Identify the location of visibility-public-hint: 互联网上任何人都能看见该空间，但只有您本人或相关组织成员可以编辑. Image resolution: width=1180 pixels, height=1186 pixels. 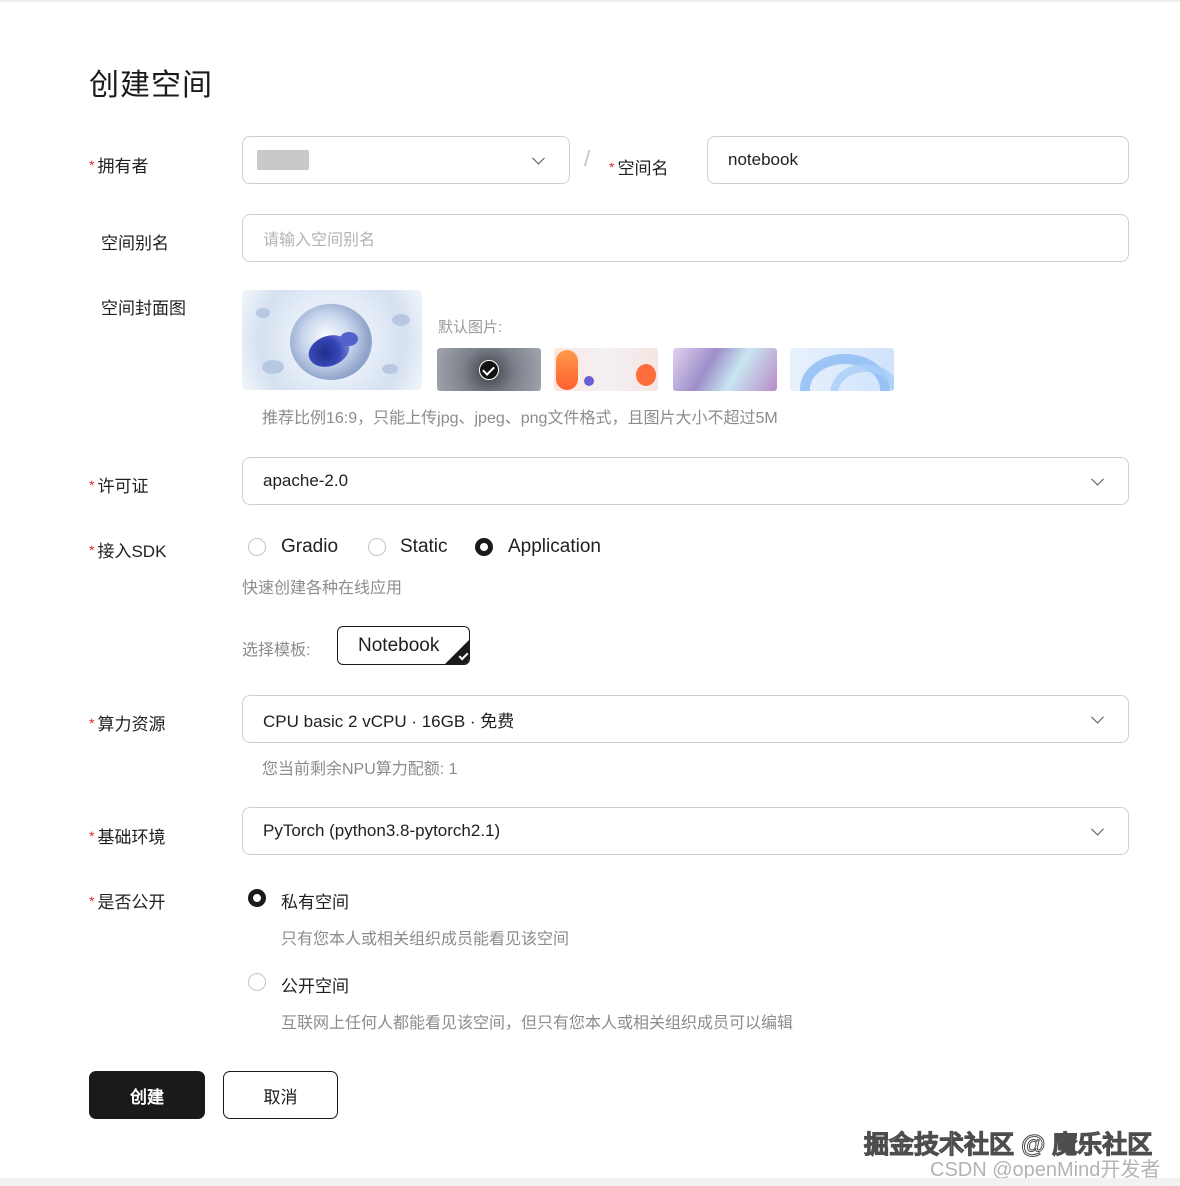
(537, 1023).